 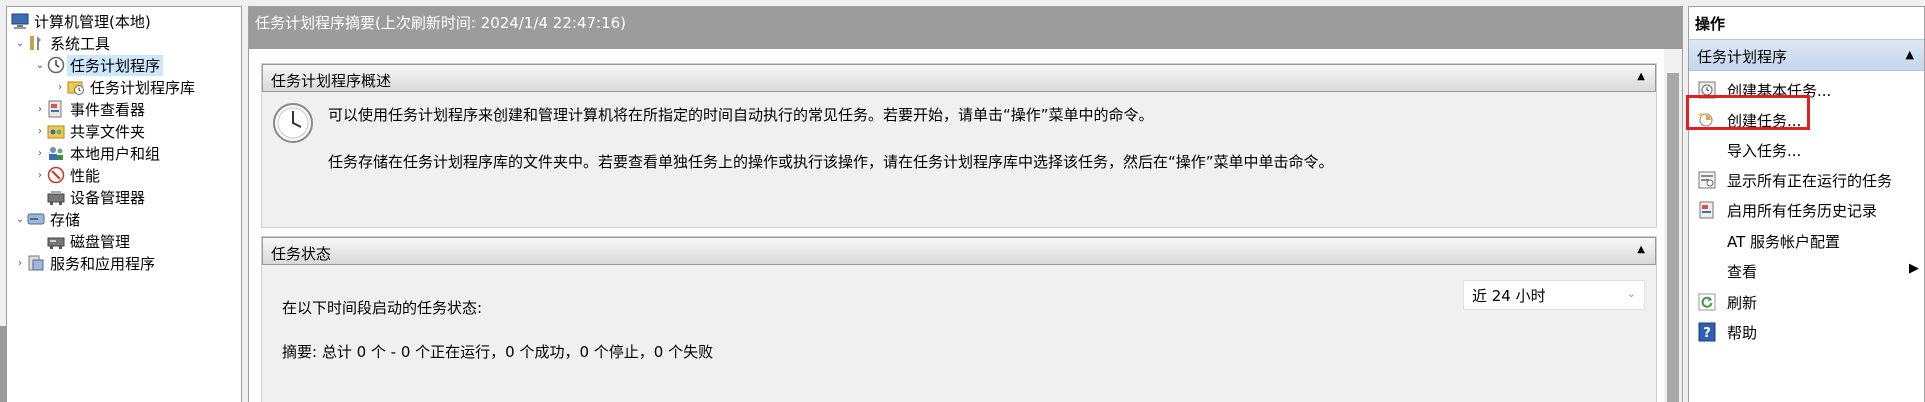 I want to click on highlight-box, so click(x=1748, y=112).